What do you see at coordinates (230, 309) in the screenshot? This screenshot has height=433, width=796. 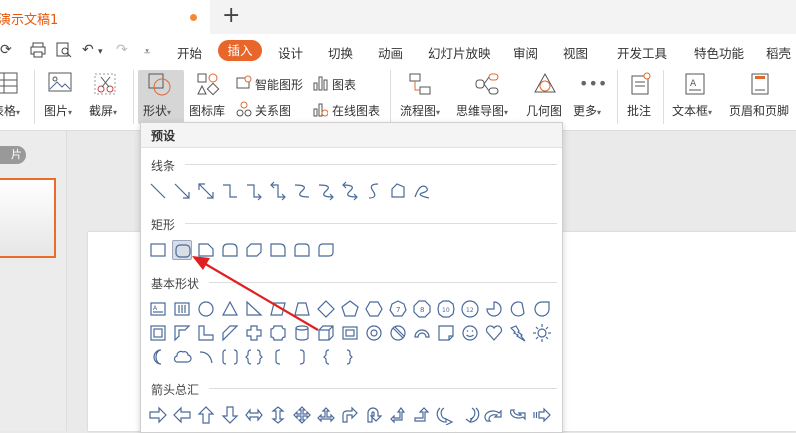 I see `shape-tri-icon` at bounding box center [230, 309].